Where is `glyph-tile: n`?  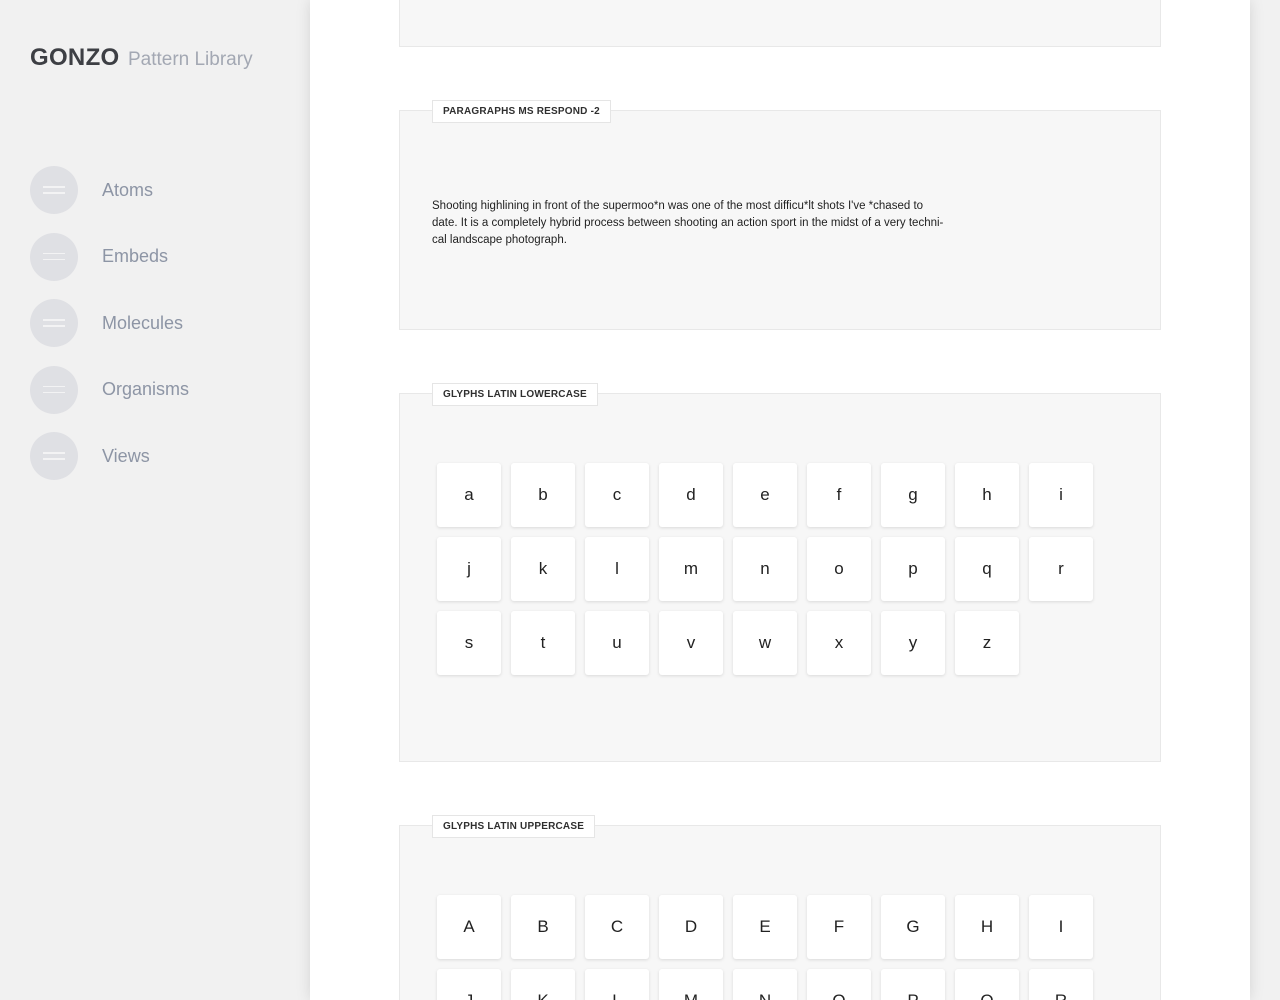
glyph-tile: n is located at coordinates (765, 569).